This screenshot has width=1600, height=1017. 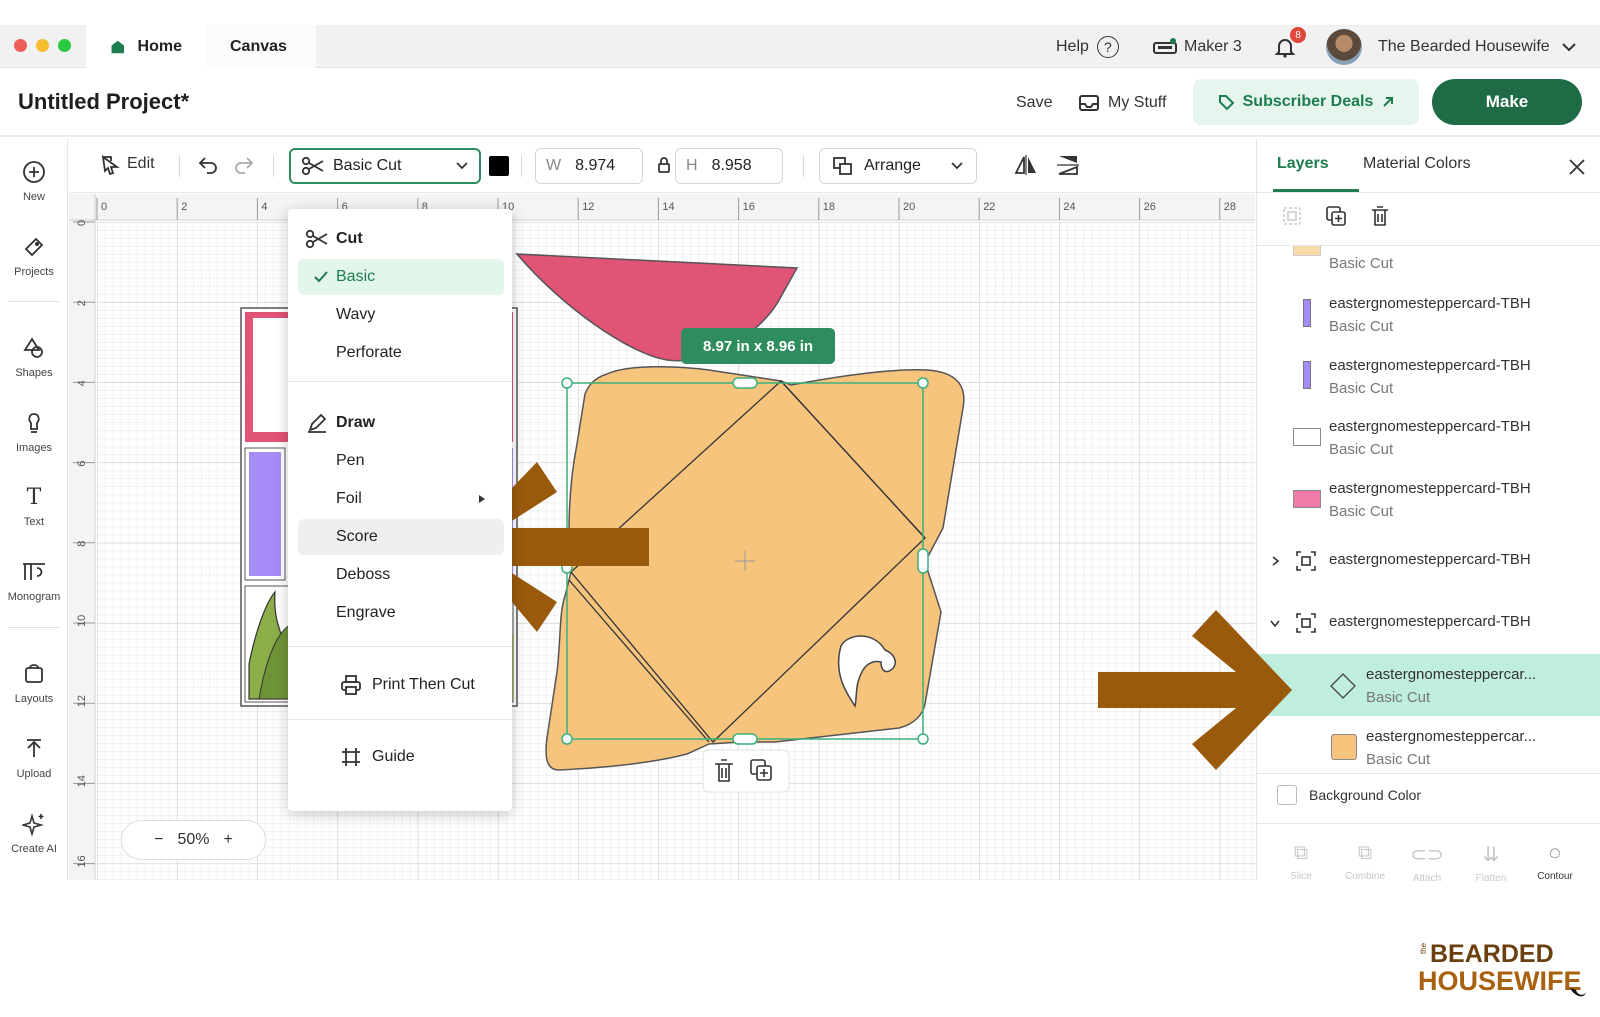 What do you see at coordinates (898, 166) in the screenshot?
I see `arrange-select: Arrange` at bounding box center [898, 166].